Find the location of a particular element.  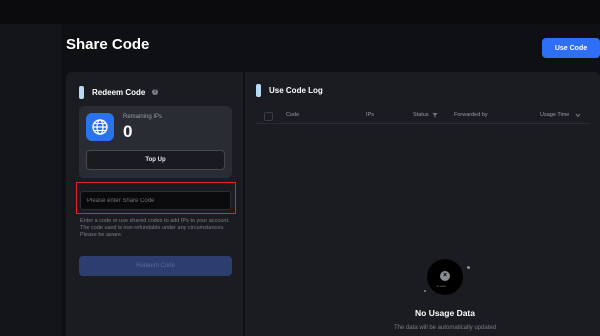

empty-state-title: No Usage Data is located at coordinates (445, 313).